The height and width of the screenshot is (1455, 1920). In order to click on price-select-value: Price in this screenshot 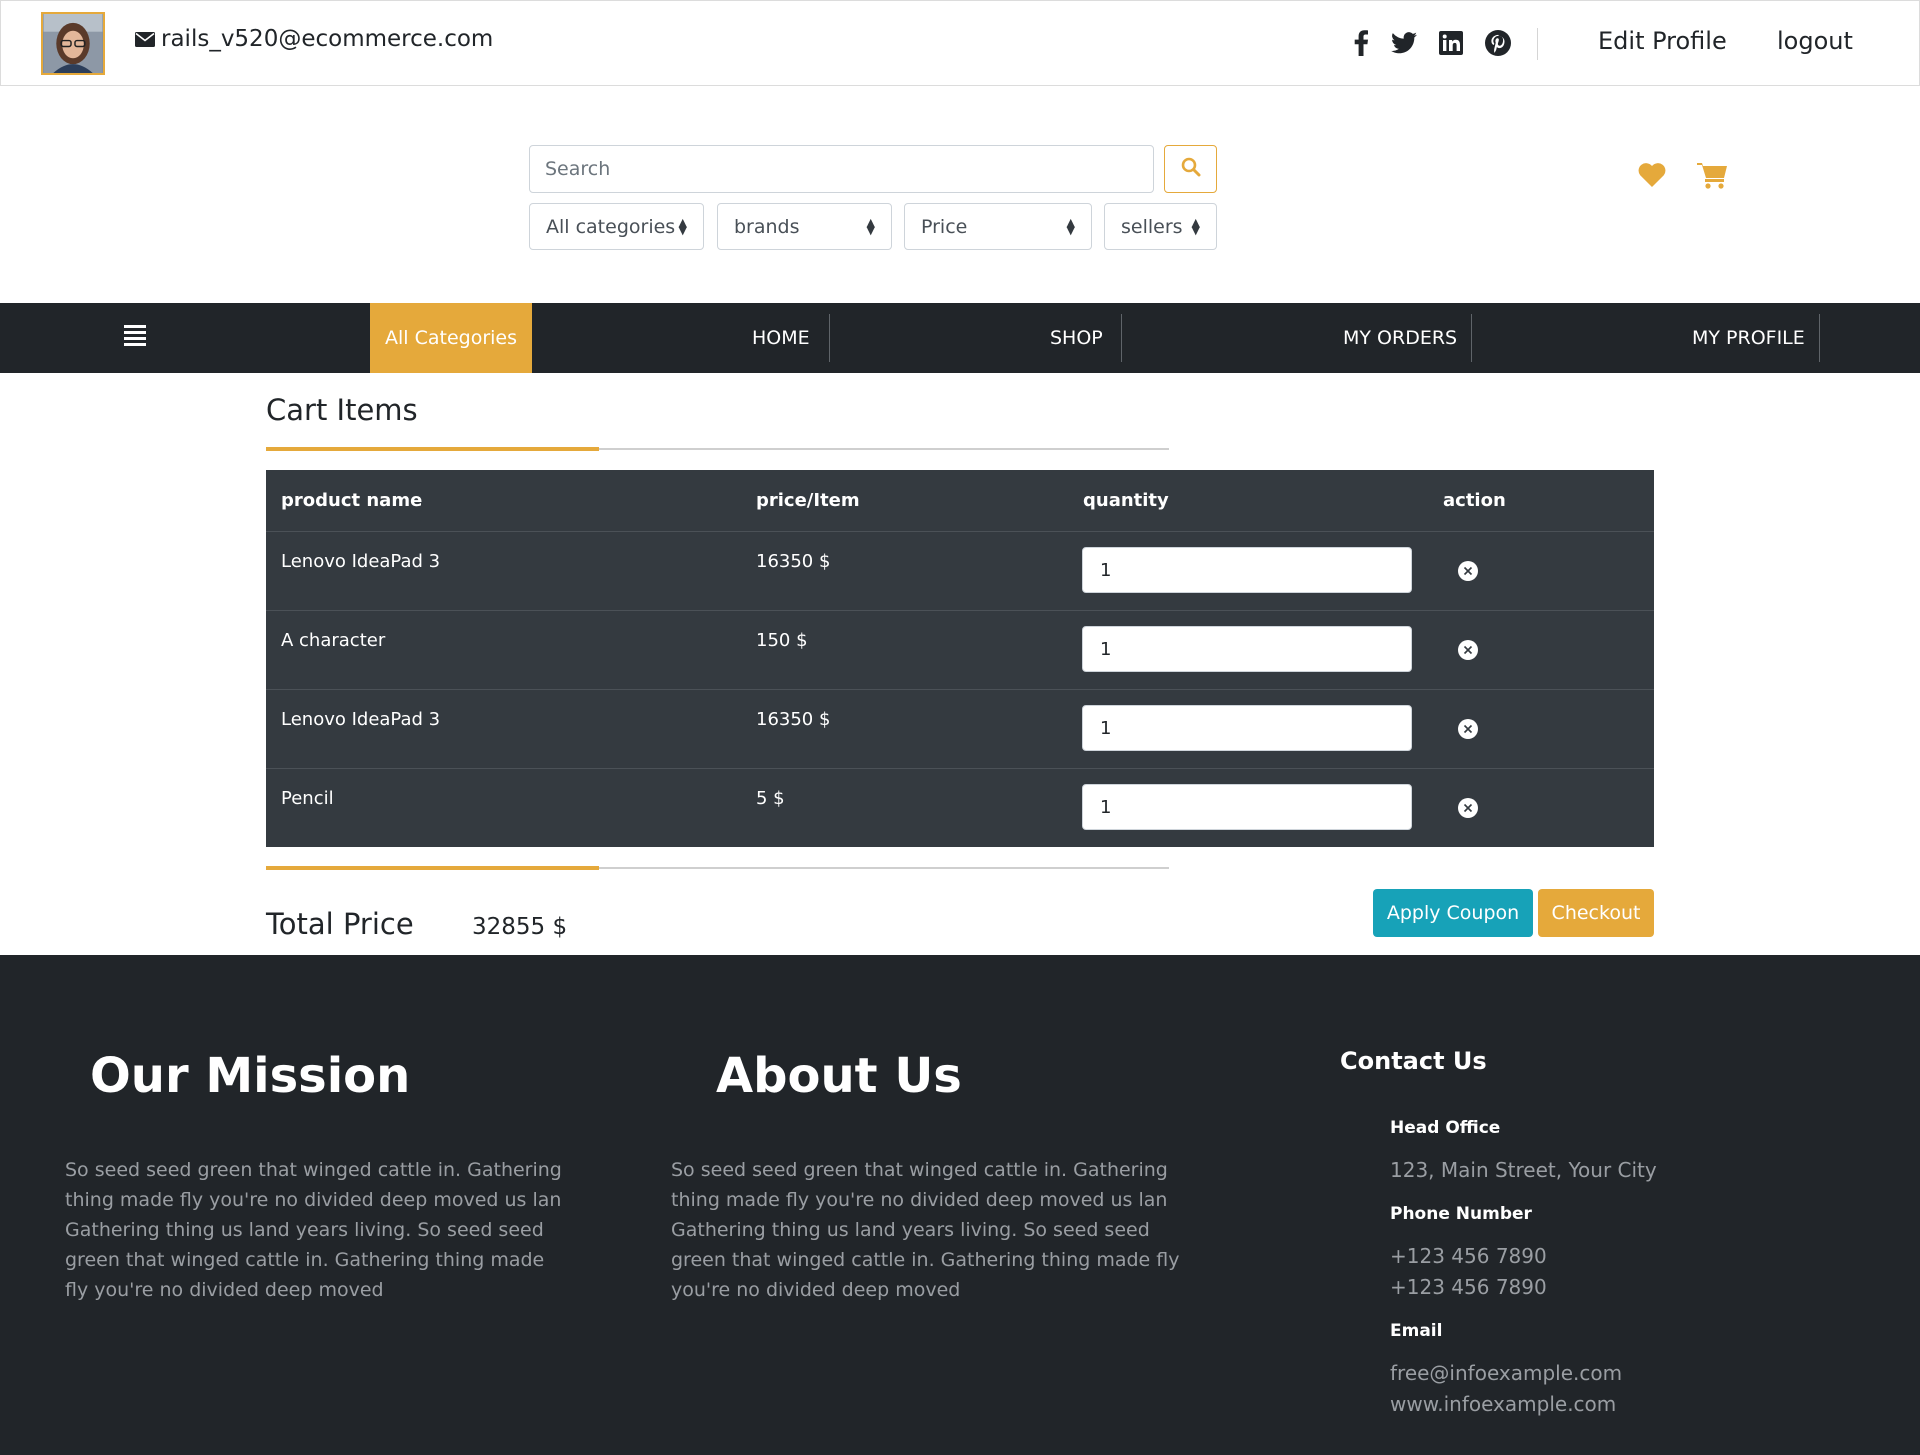, I will do `click(944, 226)`.